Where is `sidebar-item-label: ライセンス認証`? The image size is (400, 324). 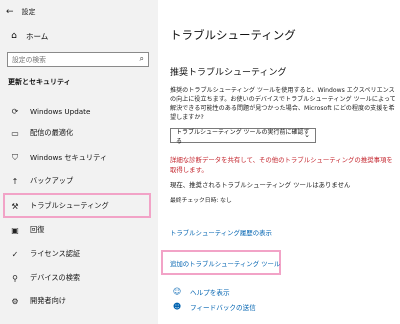 sidebar-item-label: ライセンス認証 is located at coordinates (55, 253).